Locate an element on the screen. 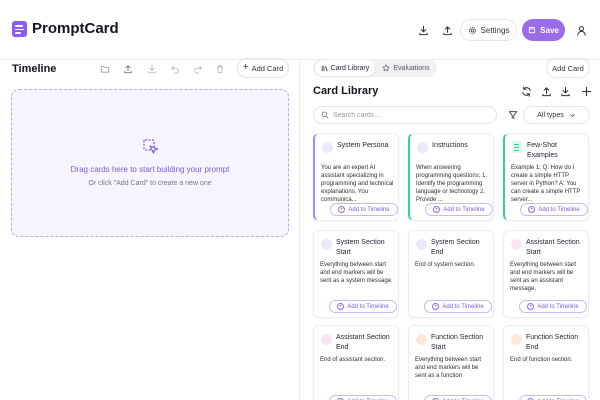  card-title: Assistant Section End is located at coordinates (363, 342).